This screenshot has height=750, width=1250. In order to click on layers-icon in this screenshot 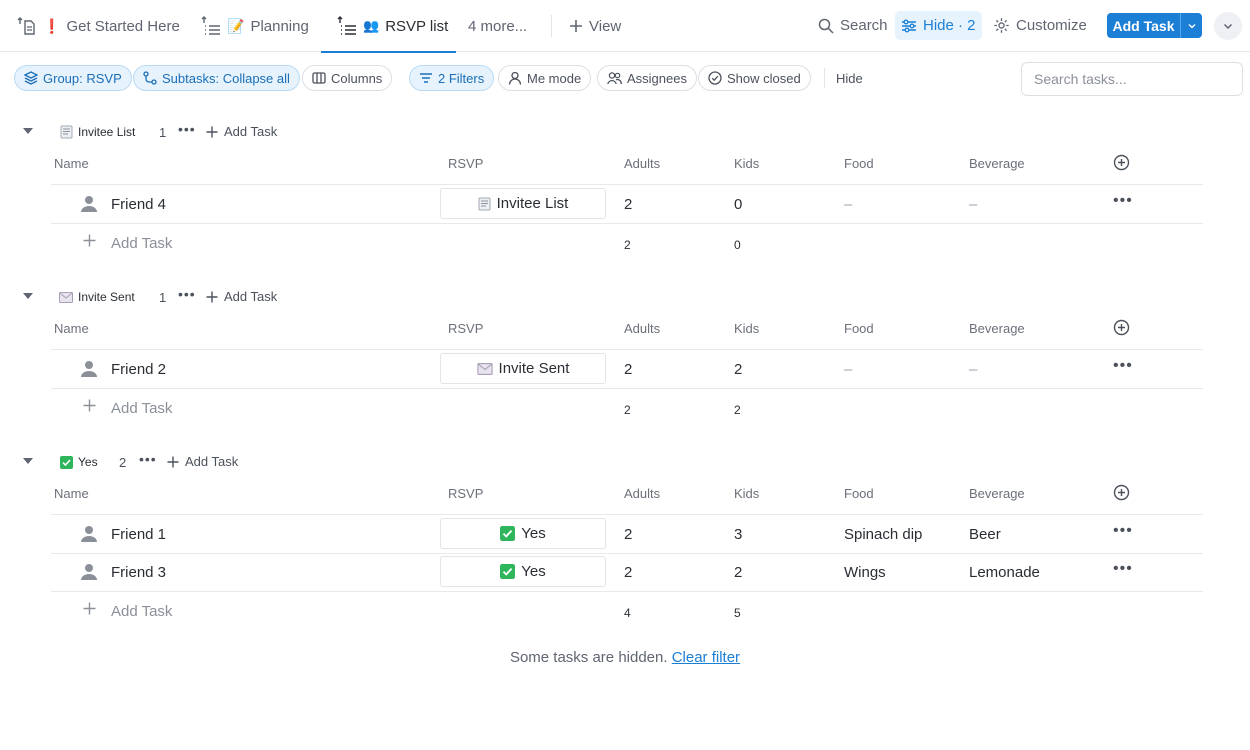, I will do `click(31, 78)`.